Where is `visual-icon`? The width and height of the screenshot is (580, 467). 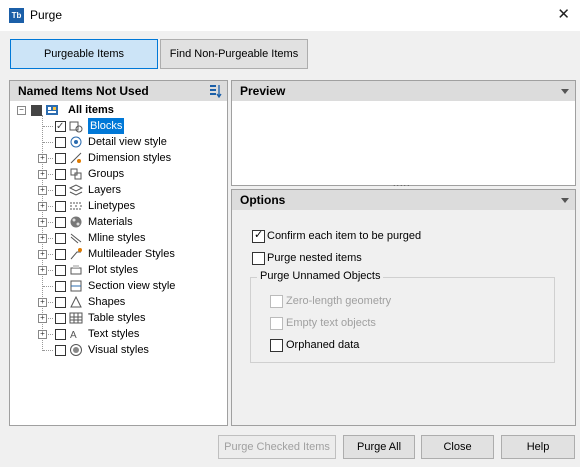
visual-icon is located at coordinates (76, 350).